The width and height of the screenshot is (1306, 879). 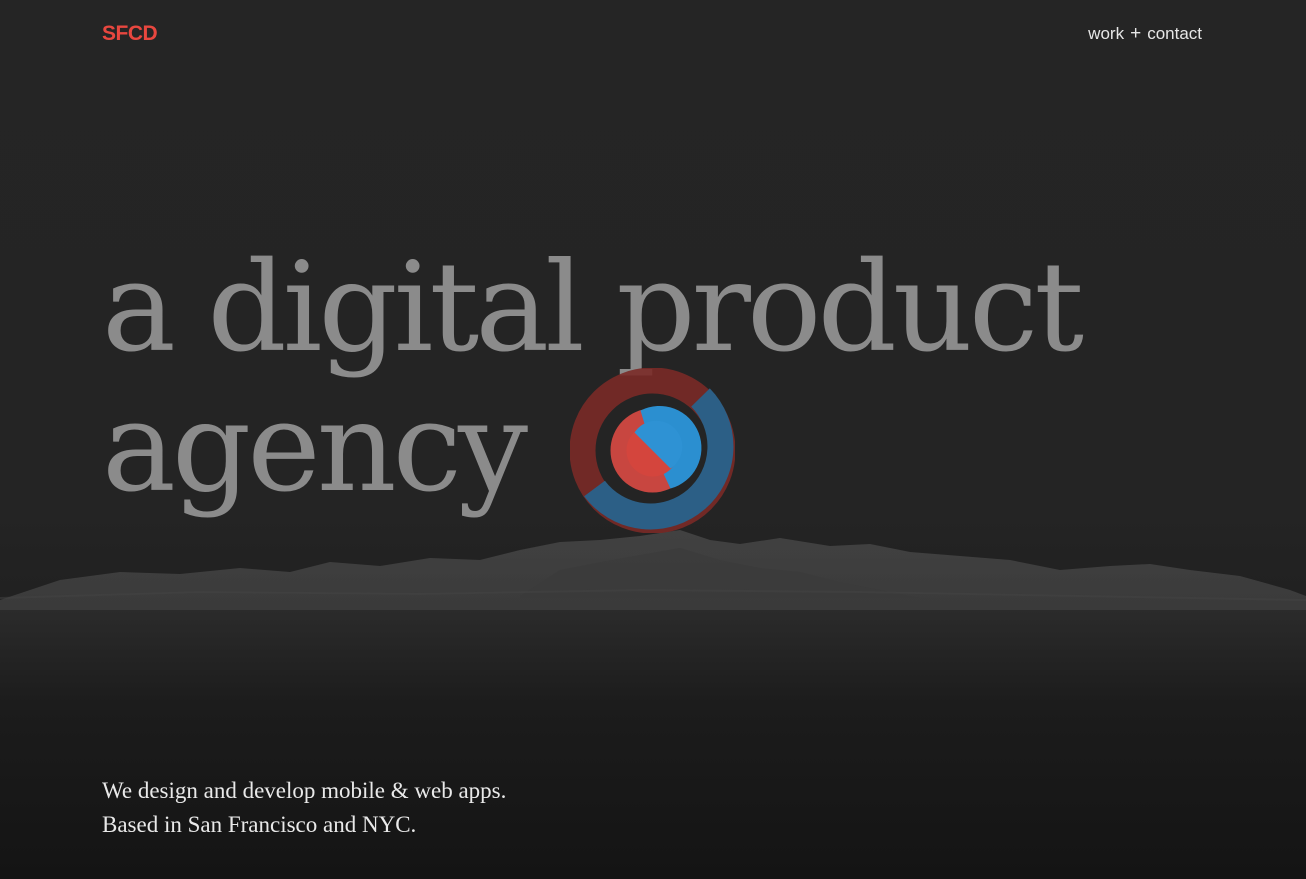 What do you see at coordinates (130, 34) in the screenshot?
I see `logo-link: SFCD` at bounding box center [130, 34].